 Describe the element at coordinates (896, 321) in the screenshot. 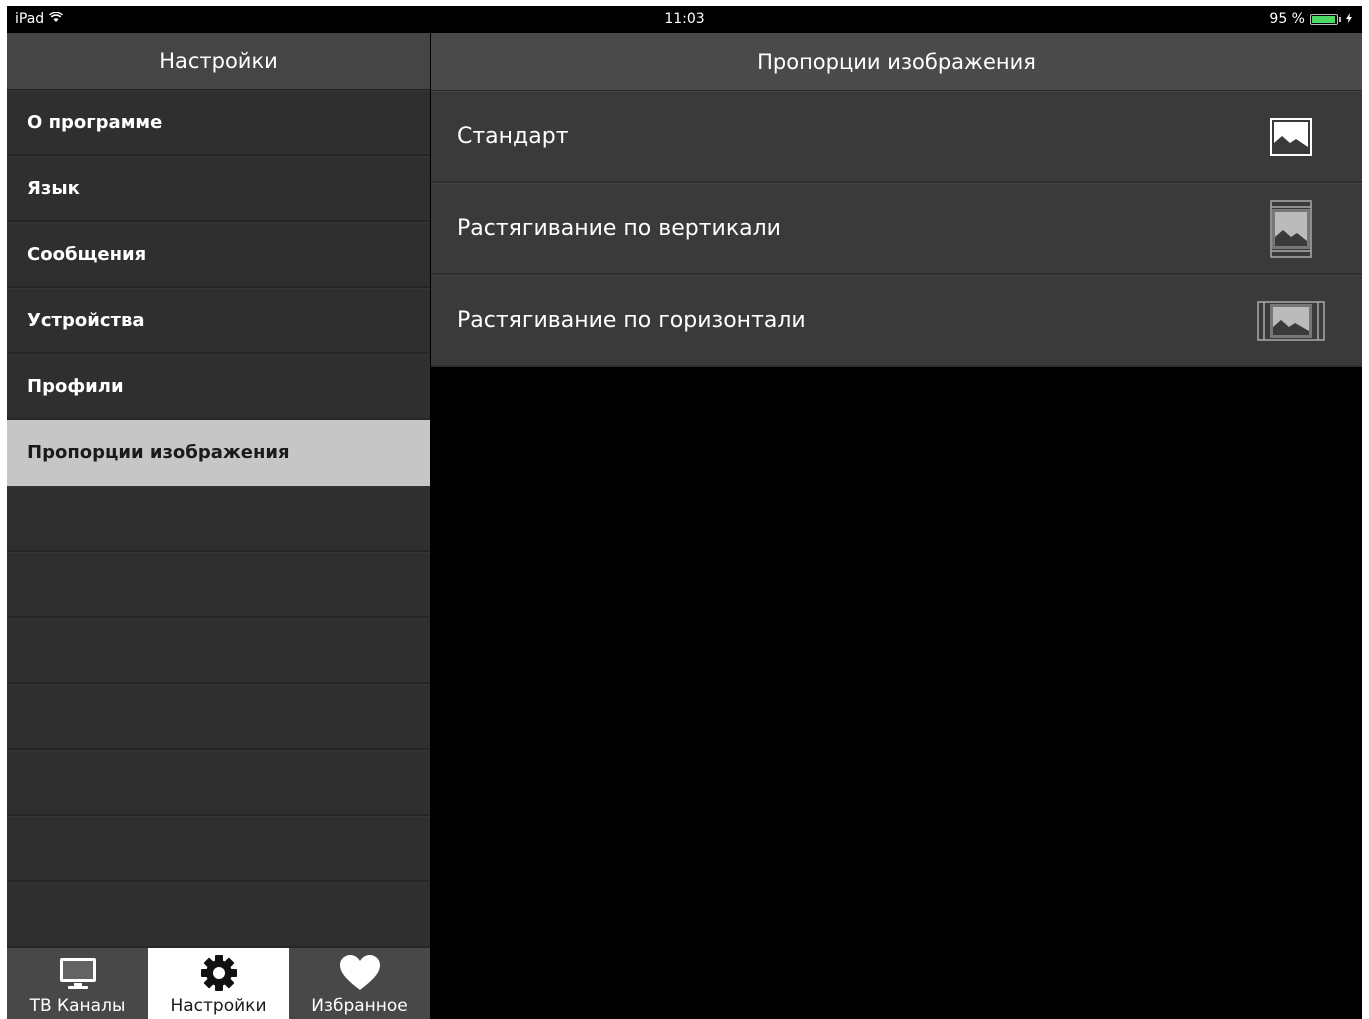

I see `option-horizontal-stretch: Растягивание по горизонтали` at that location.